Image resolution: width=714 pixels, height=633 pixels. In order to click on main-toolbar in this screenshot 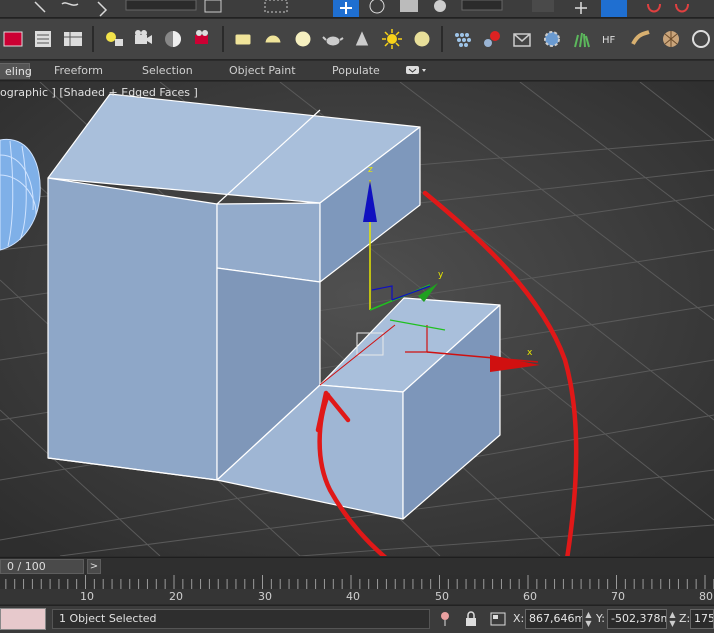, I will do `click(357, 9)`.